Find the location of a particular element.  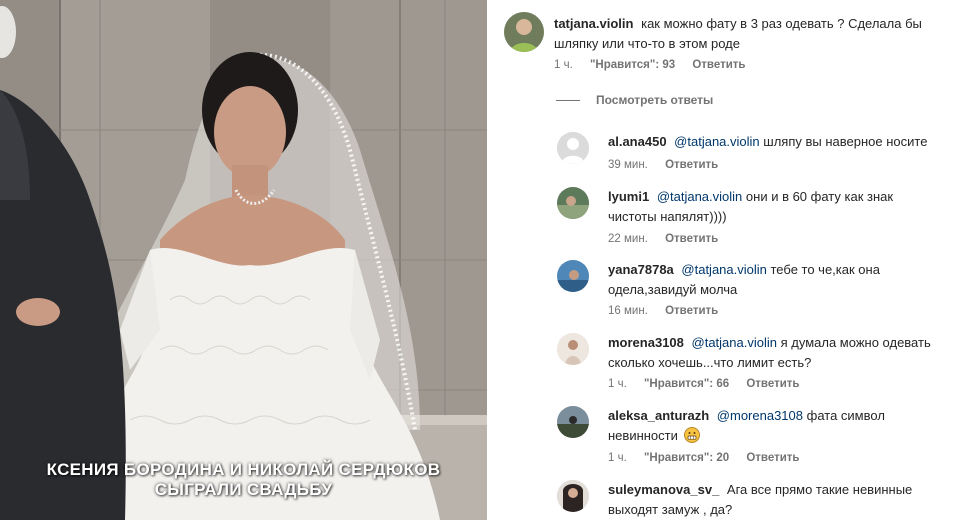

reply-mention: @morena3108 is located at coordinates (760, 415).